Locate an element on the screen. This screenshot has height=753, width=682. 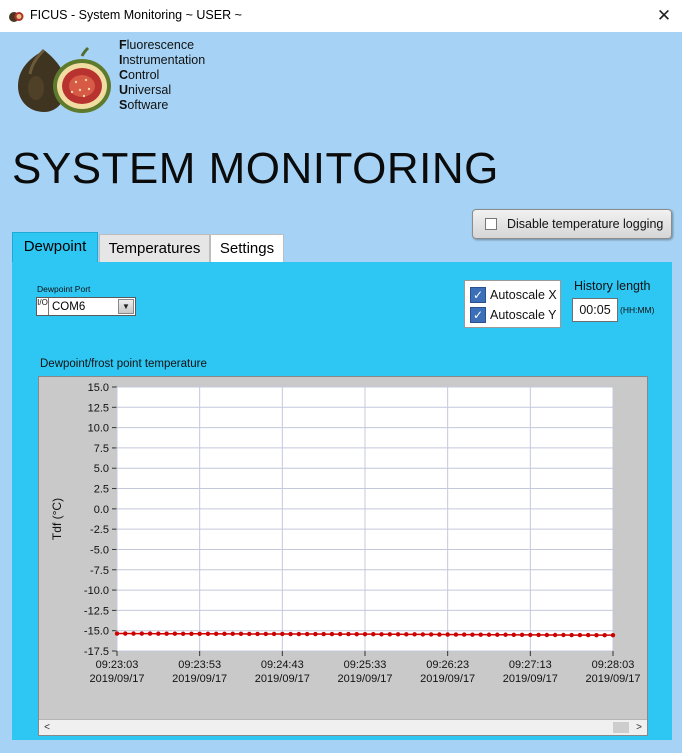
x-tick-label: 09:27:13 is located at coordinates (530, 665).